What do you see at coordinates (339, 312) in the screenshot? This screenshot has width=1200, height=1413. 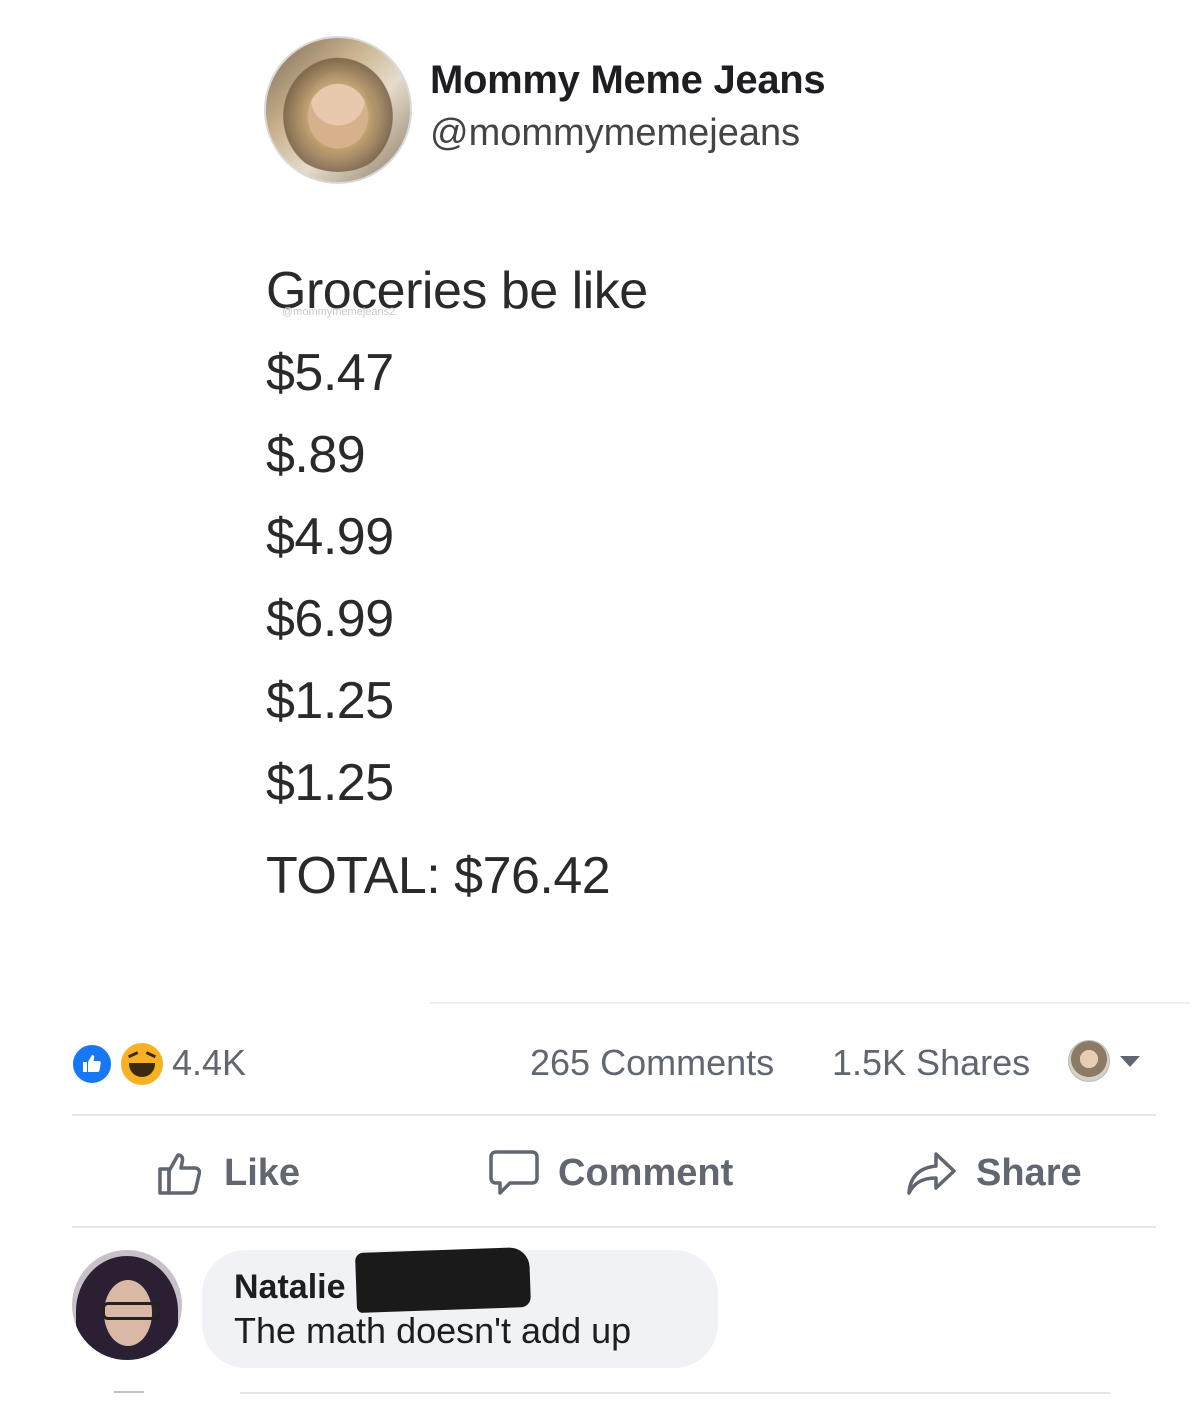 I see `watermark: @mommymemejeans2` at bounding box center [339, 312].